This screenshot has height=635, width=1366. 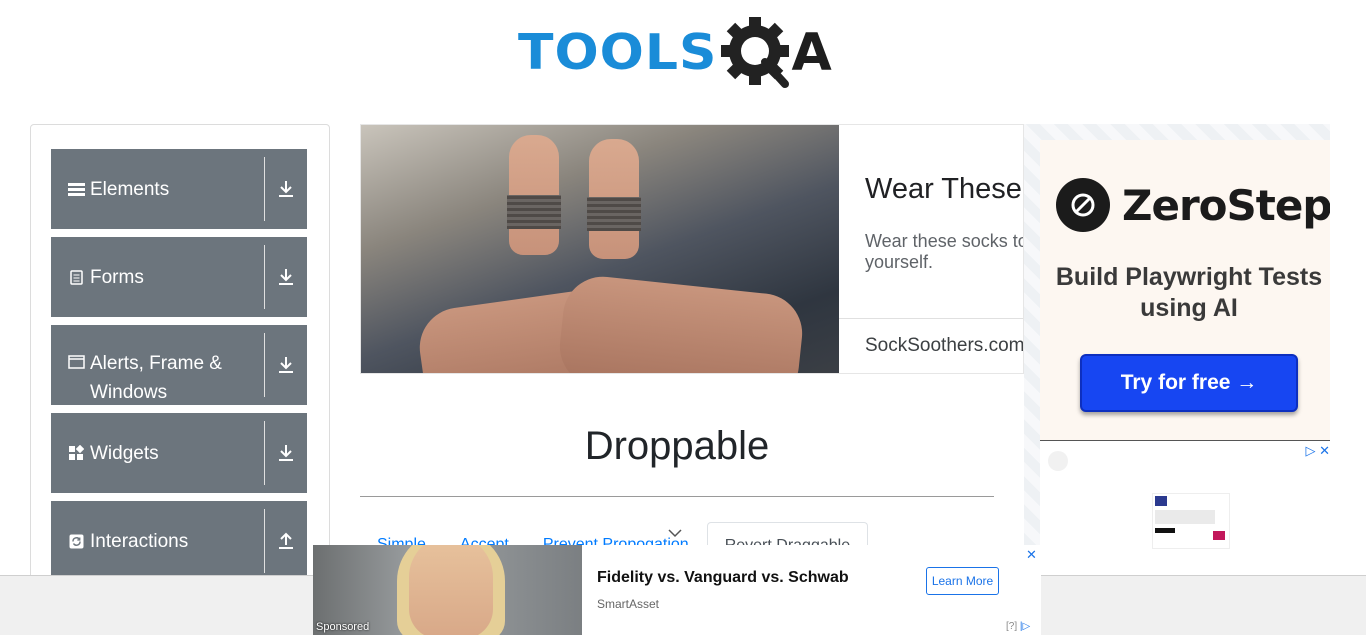 What do you see at coordinates (677, 446) in the screenshot?
I see `page-title: Droppable` at bounding box center [677, 446].